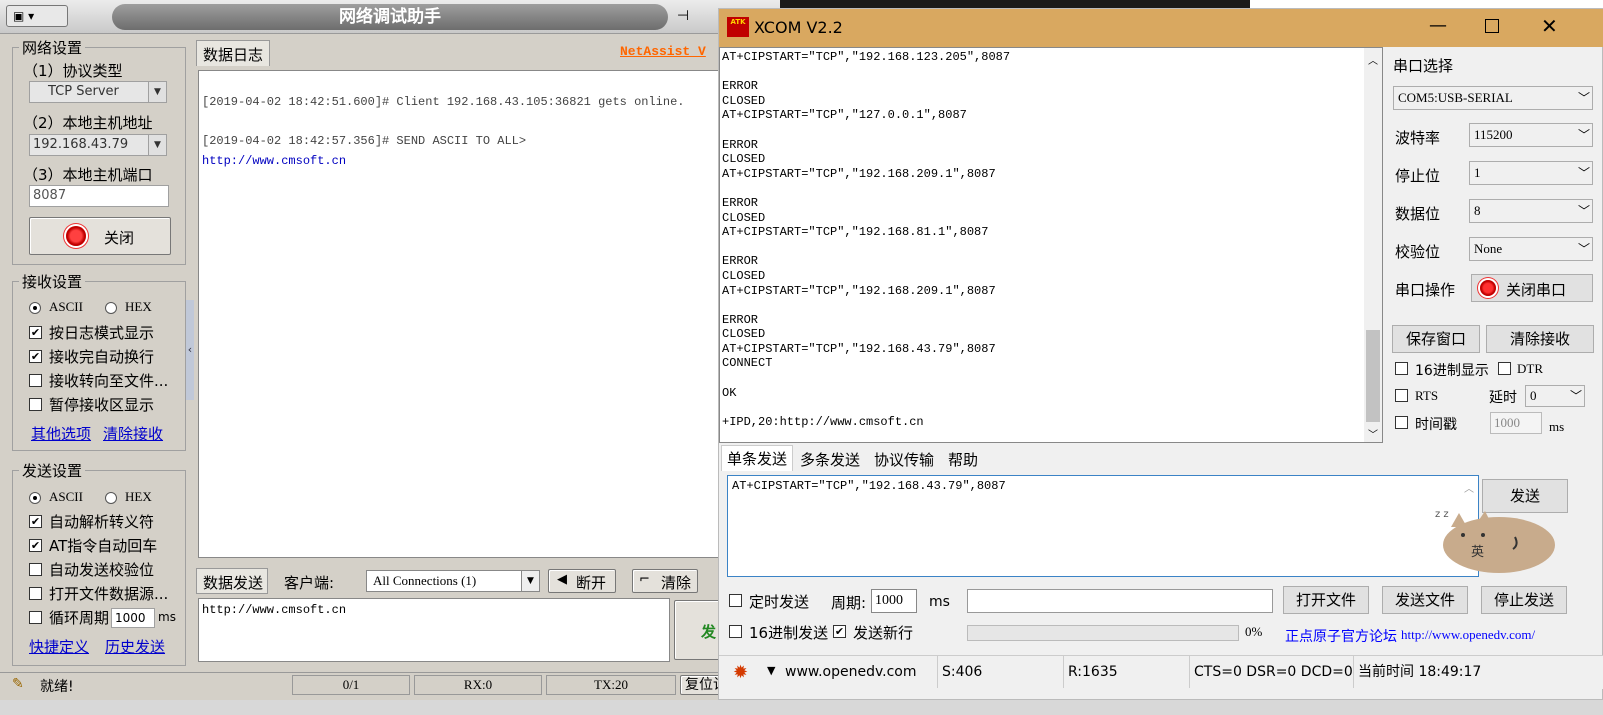 This screenshot has width=1603, height=715. I want to click on xcom-send-input: AT+CIPSTART="TCP","192.168.43.79",8087 ︿, so click(1103, 526).